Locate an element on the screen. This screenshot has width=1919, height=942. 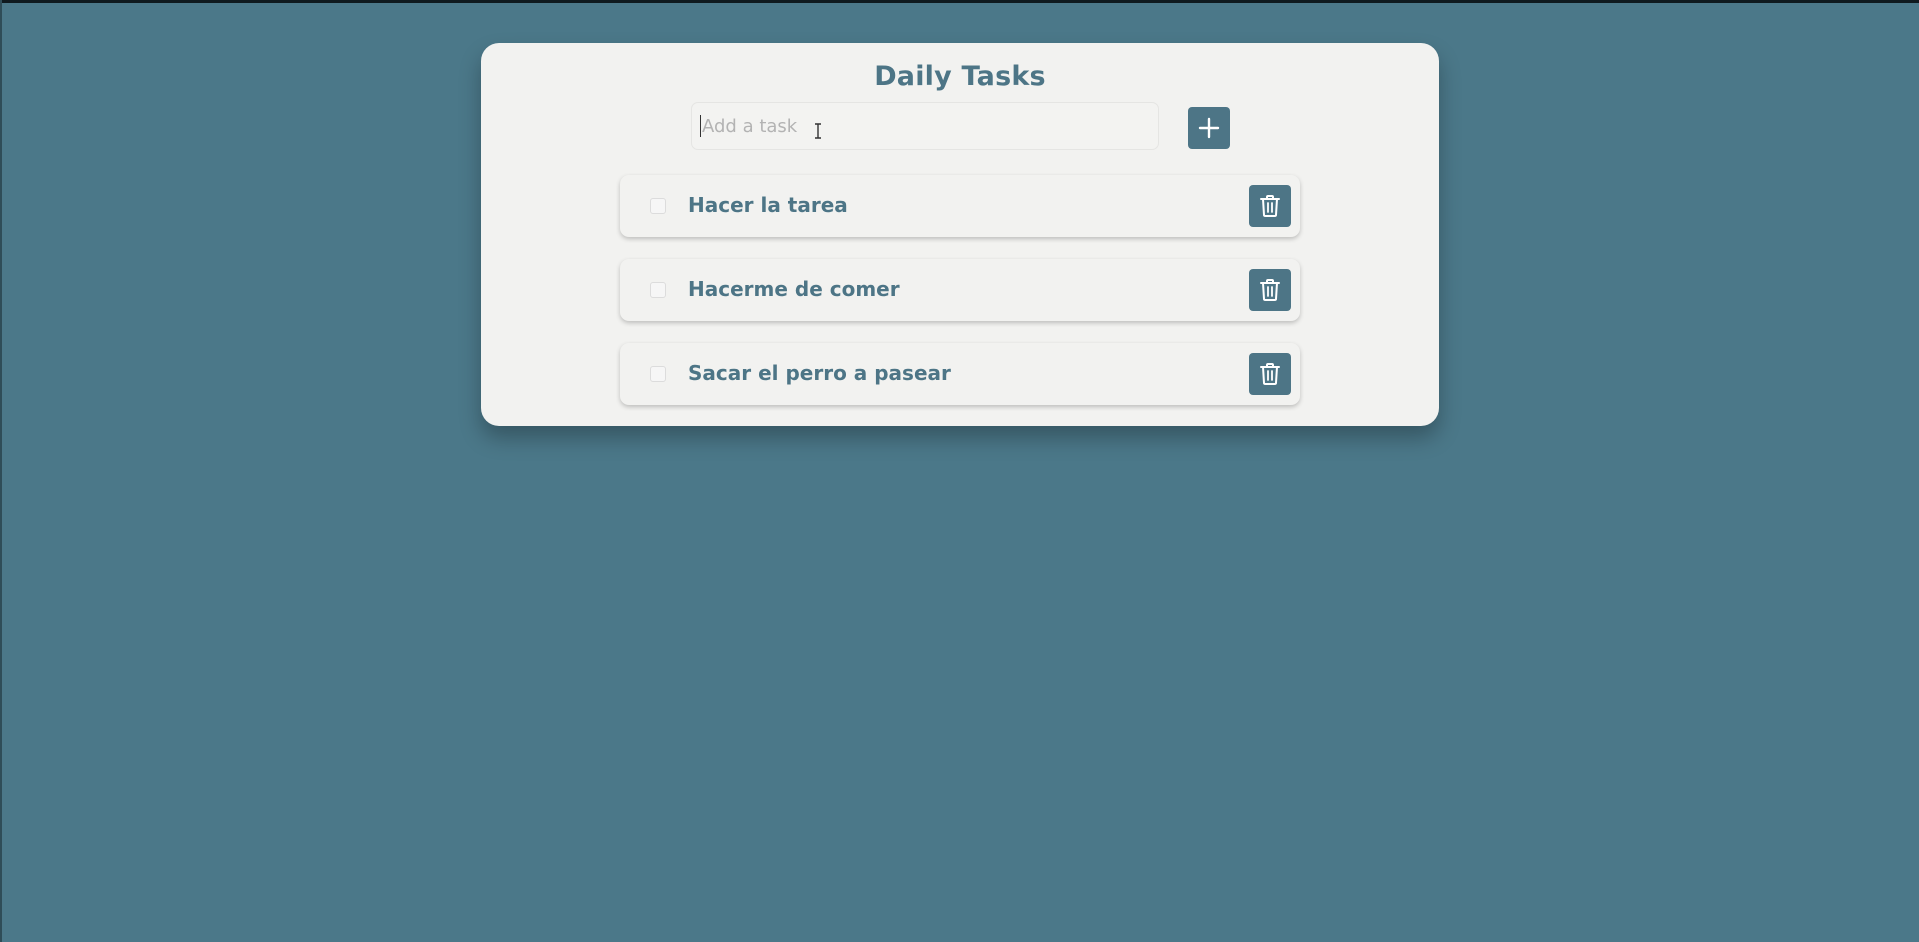
text-cursor-icon is located at coordinates (818, 131).